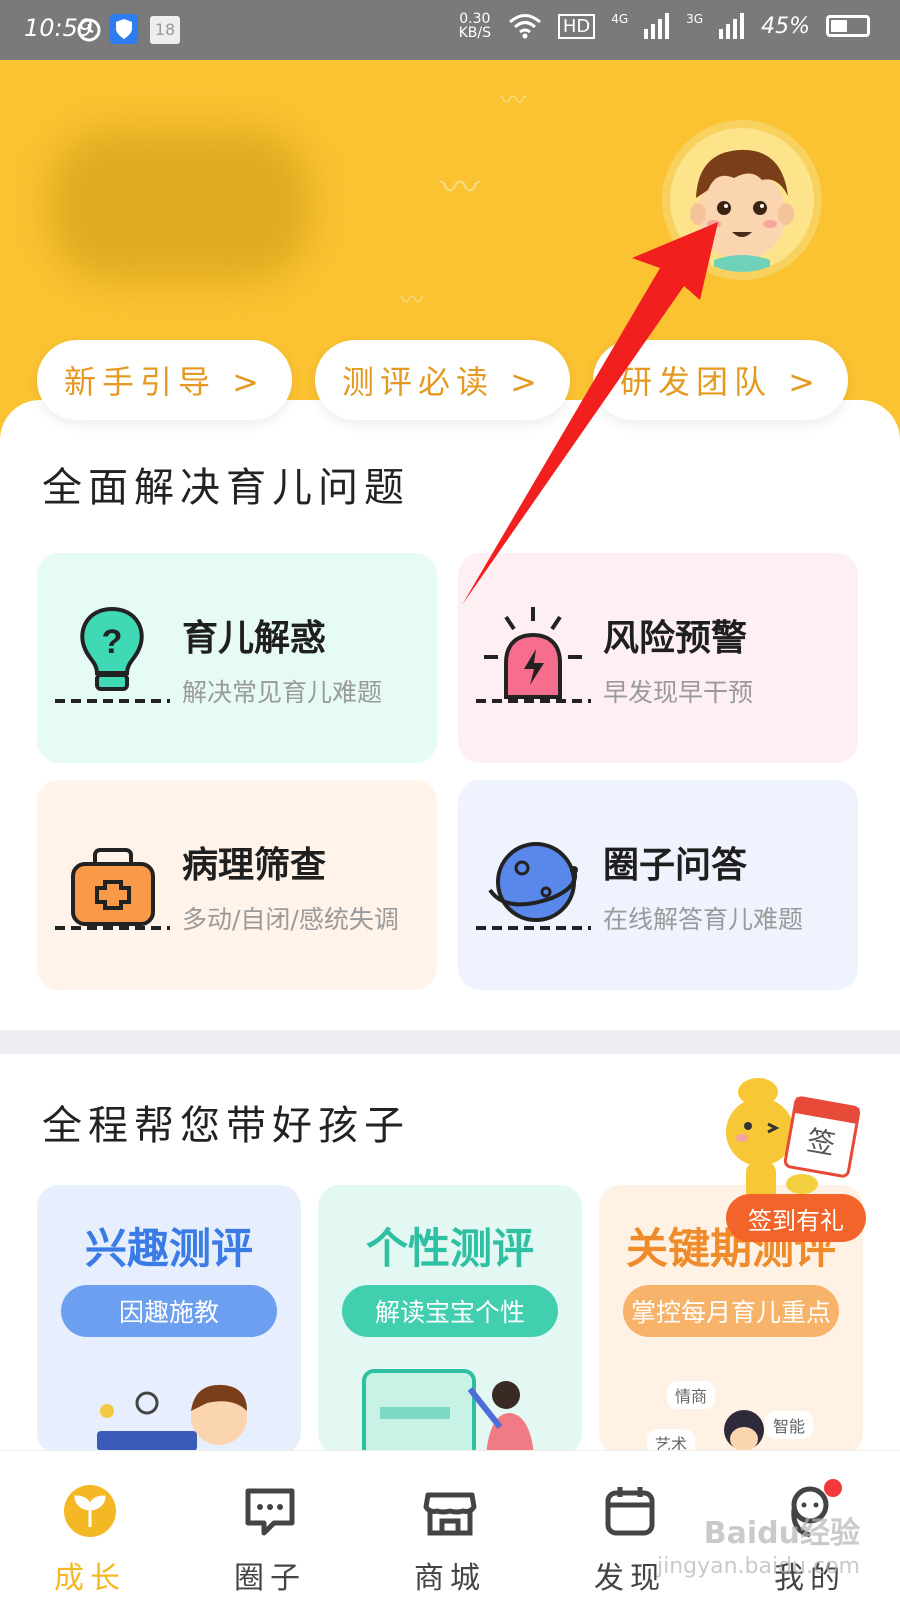 Image resolution: width=900 pixels, height=1600 pixels. I want to click on promo-button: 解读宝宝个性, so click(450, 1311).